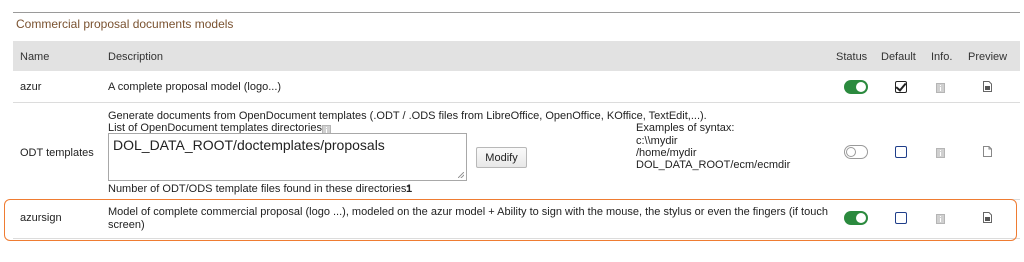  Describe the element at coordinates (249, 145) in the screenshot. I see `templates-dirs-value: DOL_DATA_ROOT/doctemplates/proposals` at that location.